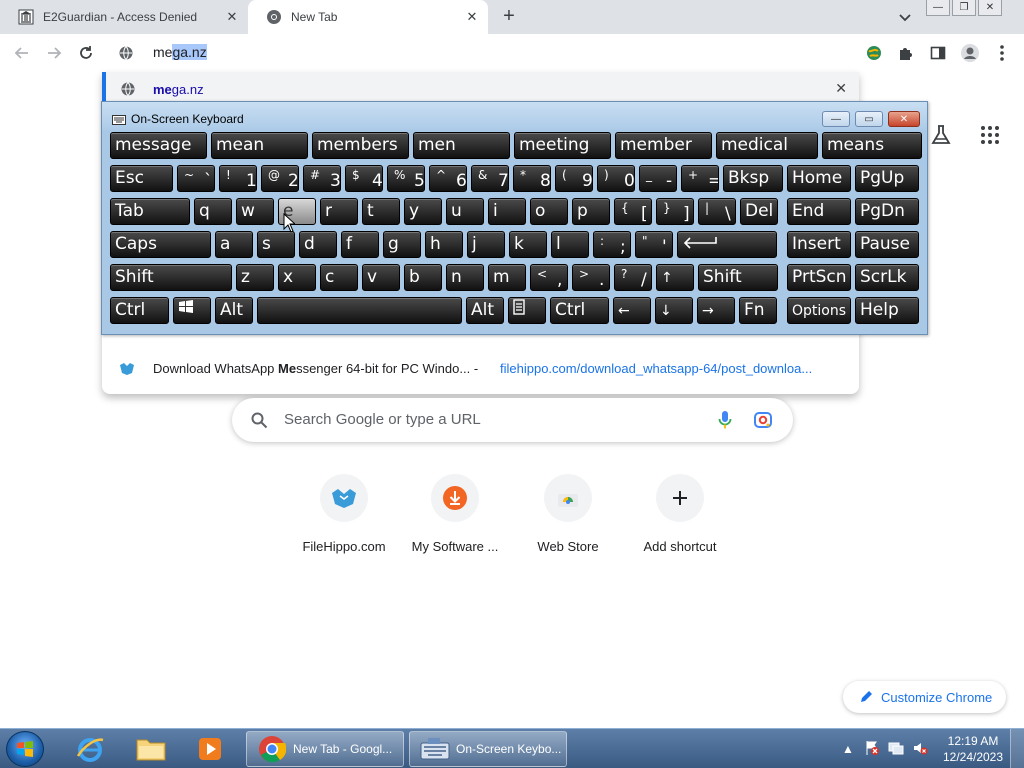 The image size is (1024, 768). Describe the element at coordinates (848, 749) in the screenshot. I see `tray-expand-icon: ▲` at that location.